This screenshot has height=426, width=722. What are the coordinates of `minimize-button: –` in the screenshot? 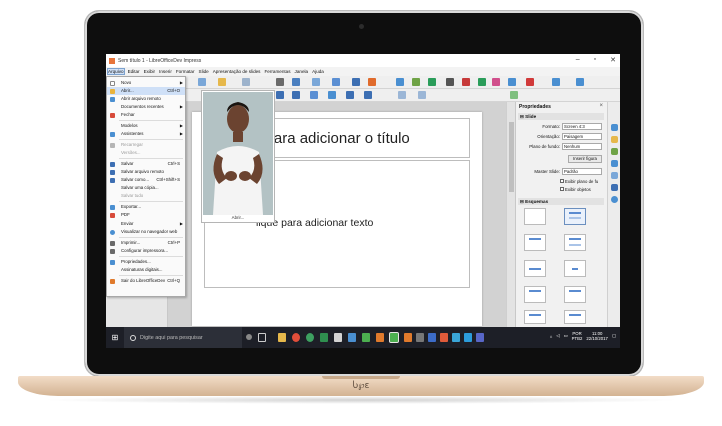 It's located at (578, 60).